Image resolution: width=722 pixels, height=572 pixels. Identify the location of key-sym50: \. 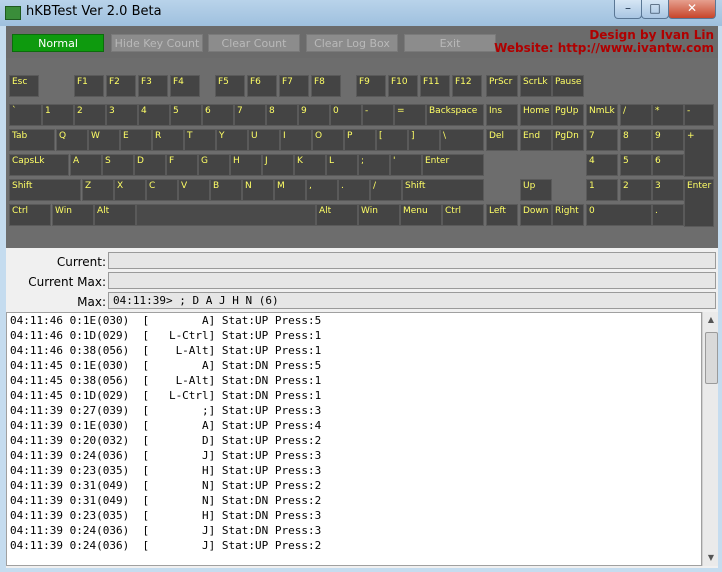
(462, 140).